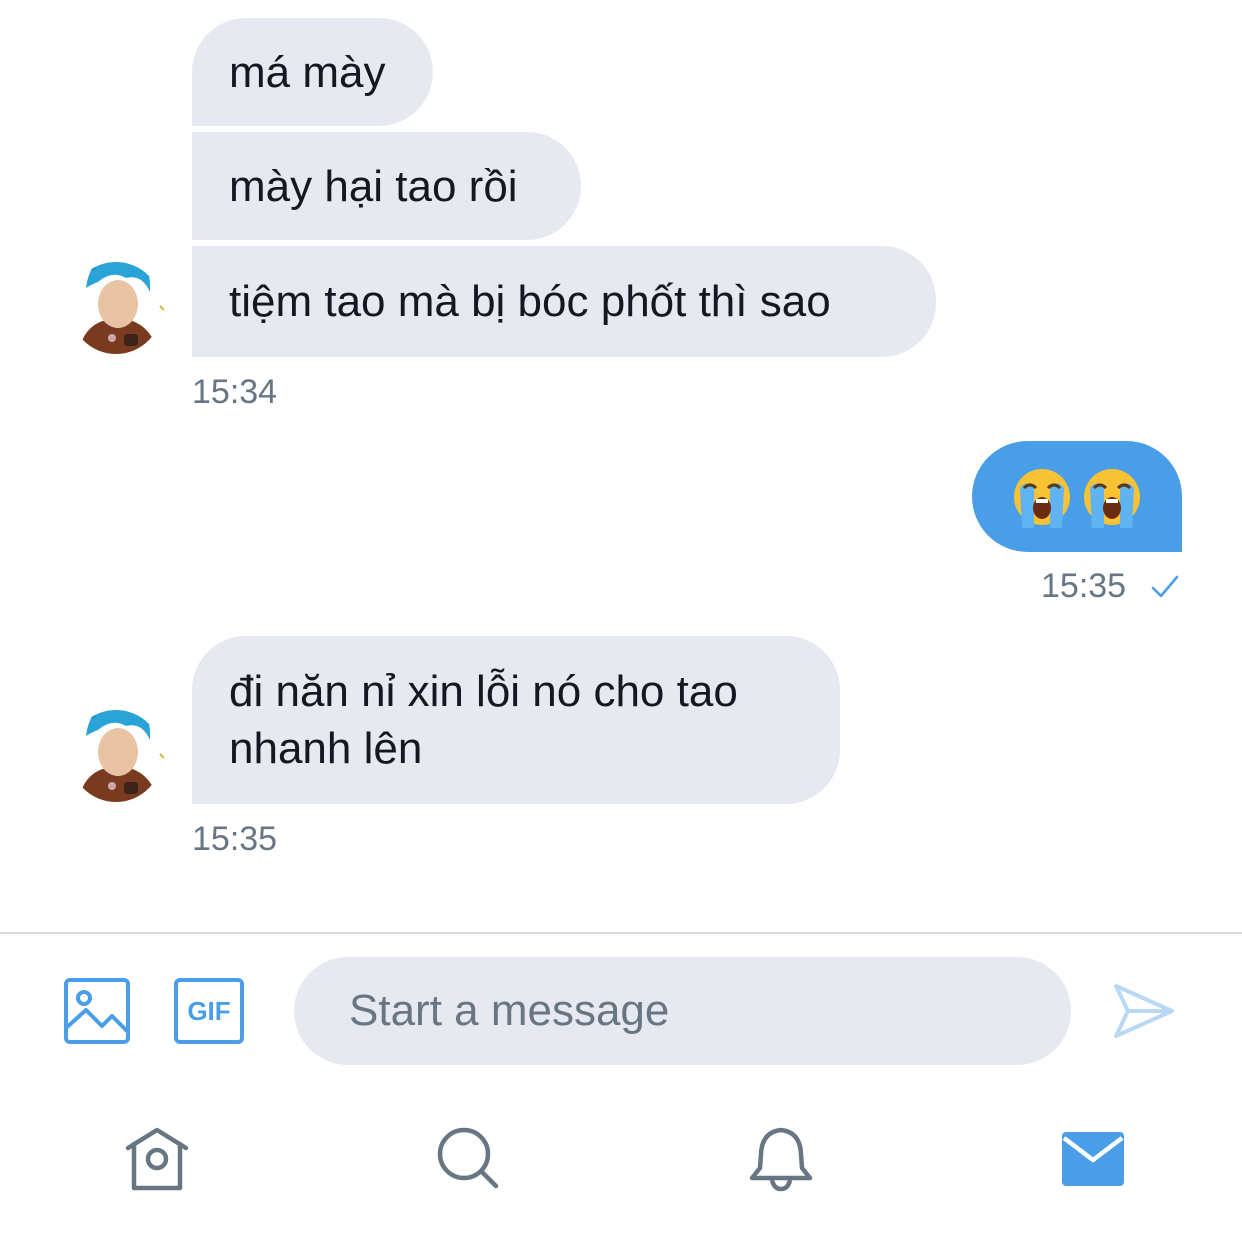  Describe the element at coordinates (781, 1159) in the screenshot. I see `bell-icon` at that location.